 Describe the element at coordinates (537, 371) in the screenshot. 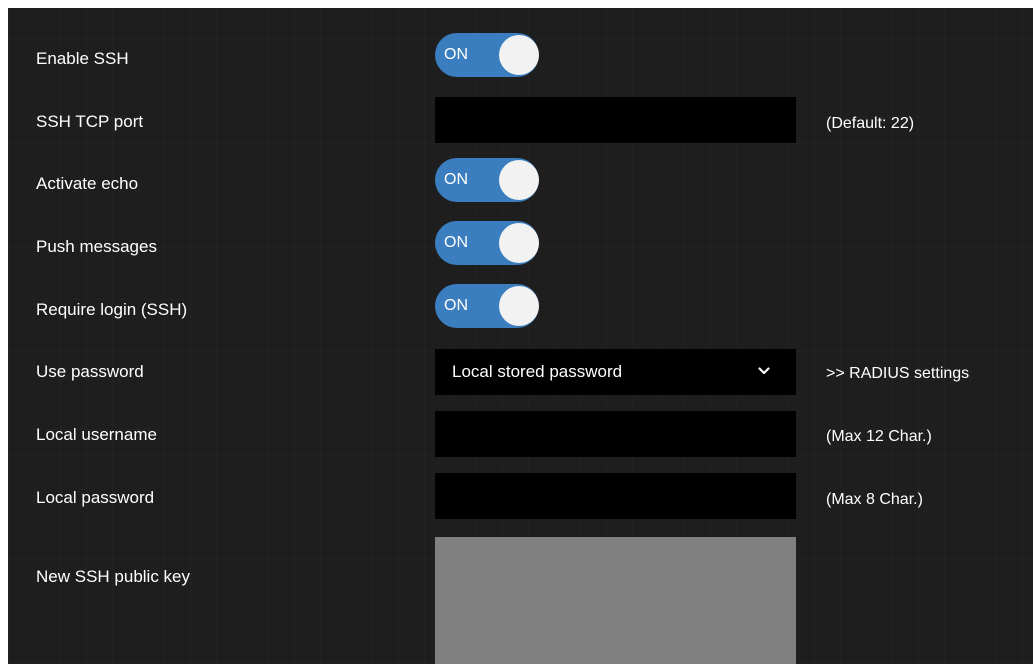

I see `use-password-selected: Local stored password` at that location.